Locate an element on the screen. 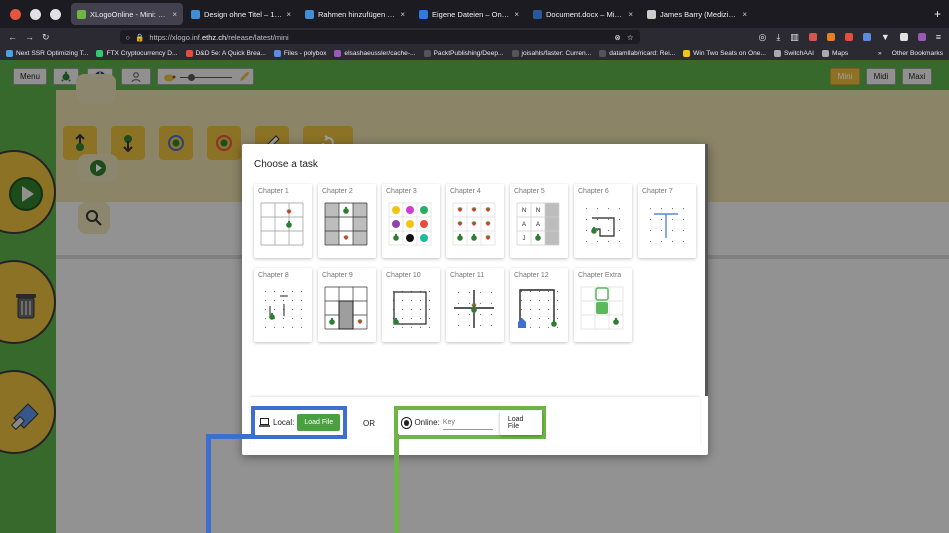 This screenshot has width=949, height=533. chapter-card: Chapter 10 is located at coordinates (411, 305).